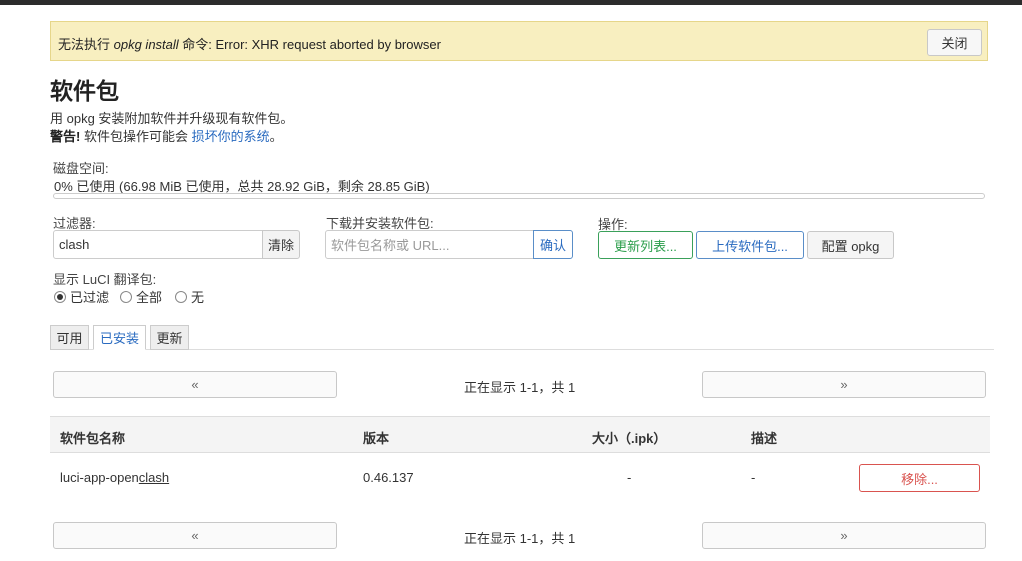 The image size is (1022, 561). I want to click on alert-close-button: 关闭, so click(954, 42).